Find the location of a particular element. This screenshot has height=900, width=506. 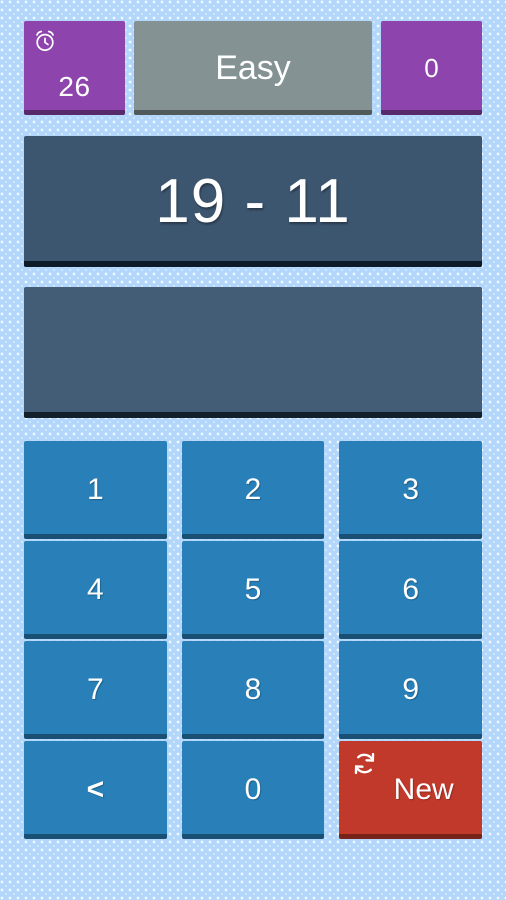

key-label: 3 is located at coordinates (410, 489).